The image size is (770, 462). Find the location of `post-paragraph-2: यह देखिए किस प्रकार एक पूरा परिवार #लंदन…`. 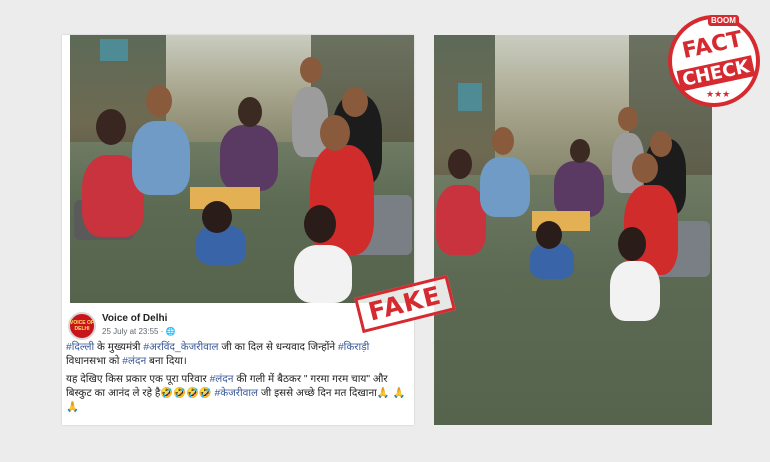

post-paragraph-2: यह देखिए किस प्रकार एक पूरा परिवार #लंदन… is located at coordinates (238, 394).